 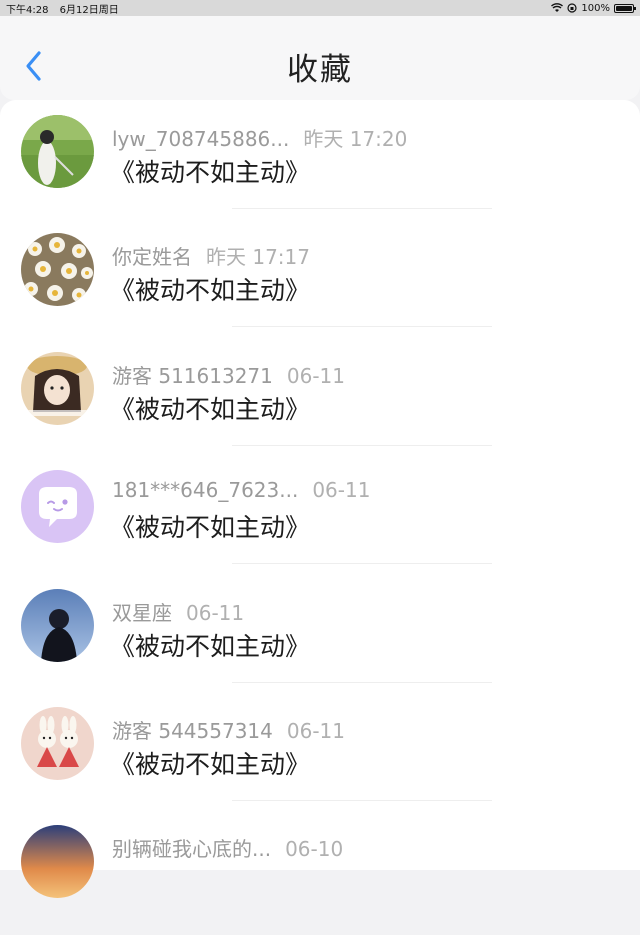 What do you see at coordinates (152, 257) in the screenshot?
I see `item-user: 你定姓名` at bounding box center [152, 257].